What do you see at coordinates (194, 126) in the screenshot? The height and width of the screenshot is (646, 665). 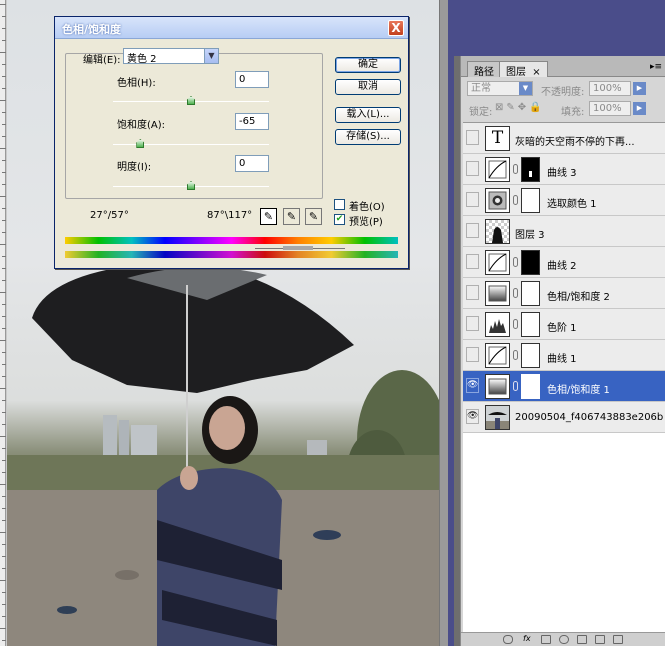 I see `adjustment-group` at bounding box center [194, 126].